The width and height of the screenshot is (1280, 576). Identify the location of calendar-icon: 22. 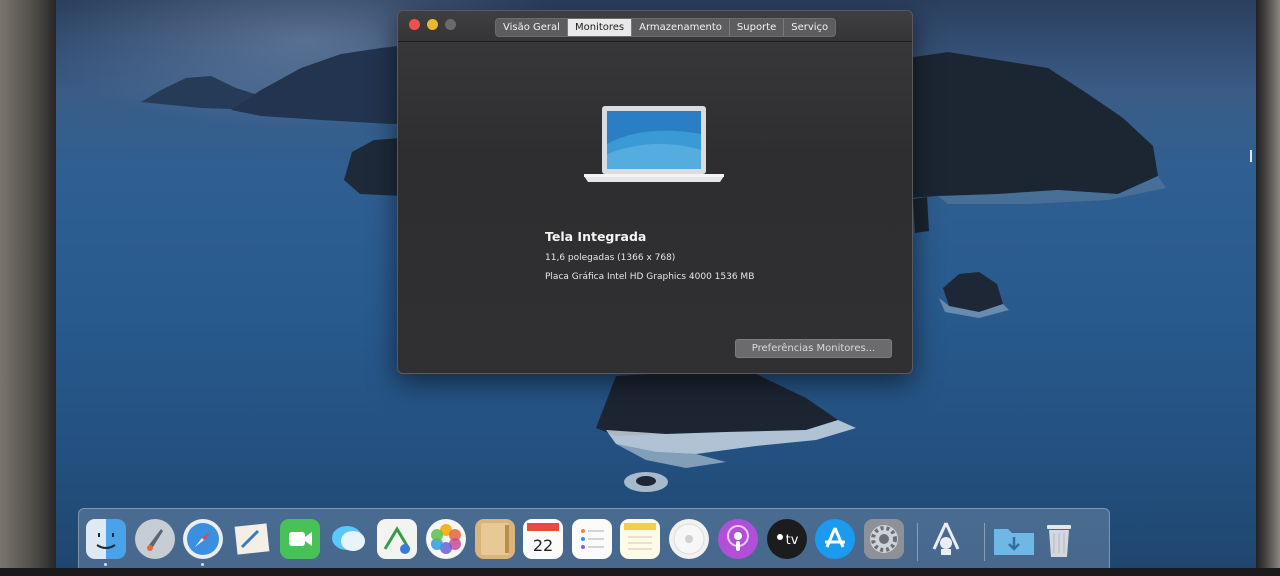
(543, 539).